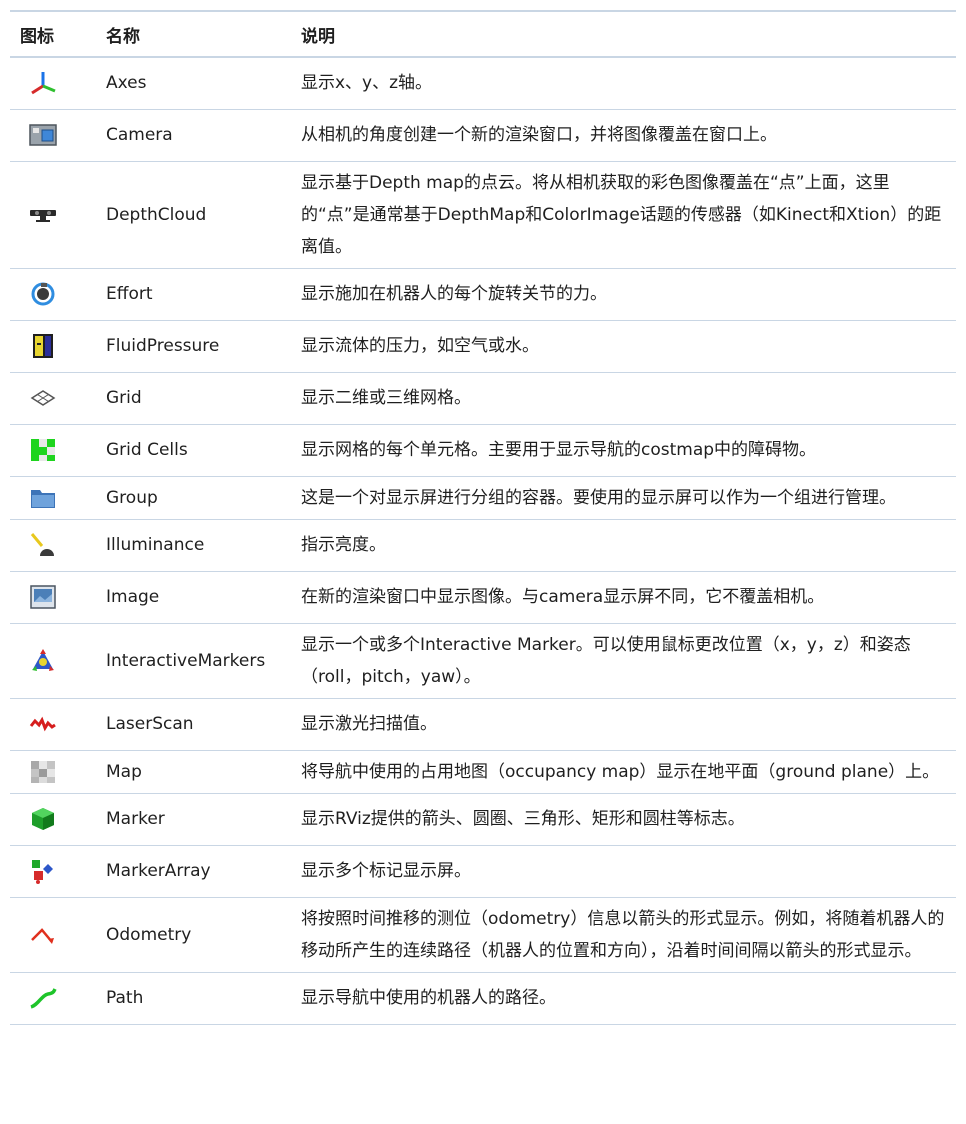 Image resolution: width=966 pixels, height=1124 pixels. What do you see at coordinates (483, 398) in the screenshot?
I see `table-row: Grid 显示二维或三维网格。` at bounding box center [483, 398].